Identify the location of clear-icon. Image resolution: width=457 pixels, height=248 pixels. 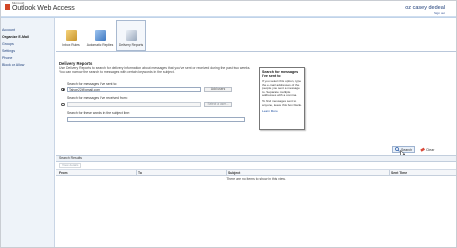
(422, 149).